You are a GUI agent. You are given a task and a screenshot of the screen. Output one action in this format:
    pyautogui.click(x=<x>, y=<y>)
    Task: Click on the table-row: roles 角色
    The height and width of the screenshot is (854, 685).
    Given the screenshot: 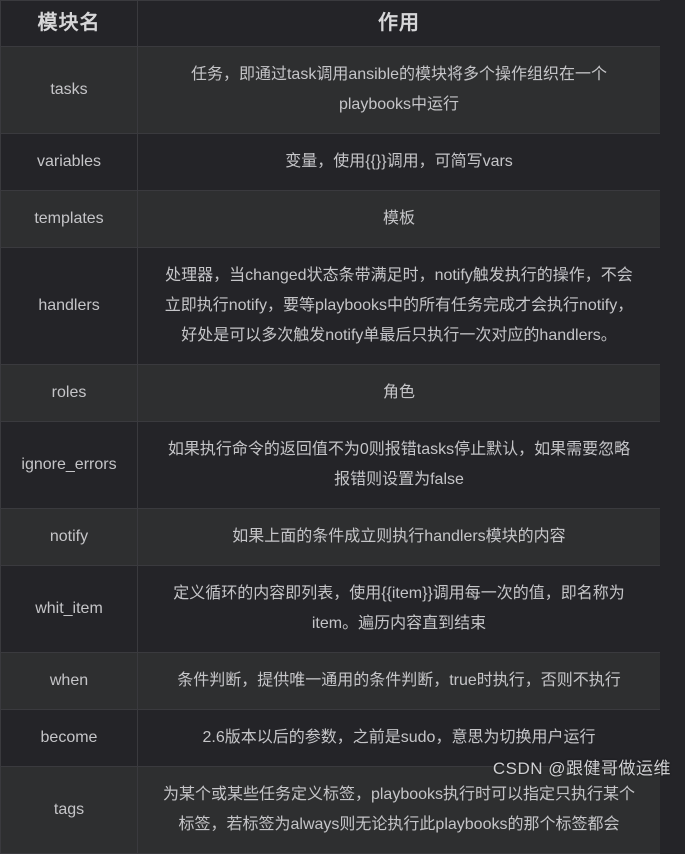 What is the action you would take?
    pyautogui.click(x=330, y=393)
    